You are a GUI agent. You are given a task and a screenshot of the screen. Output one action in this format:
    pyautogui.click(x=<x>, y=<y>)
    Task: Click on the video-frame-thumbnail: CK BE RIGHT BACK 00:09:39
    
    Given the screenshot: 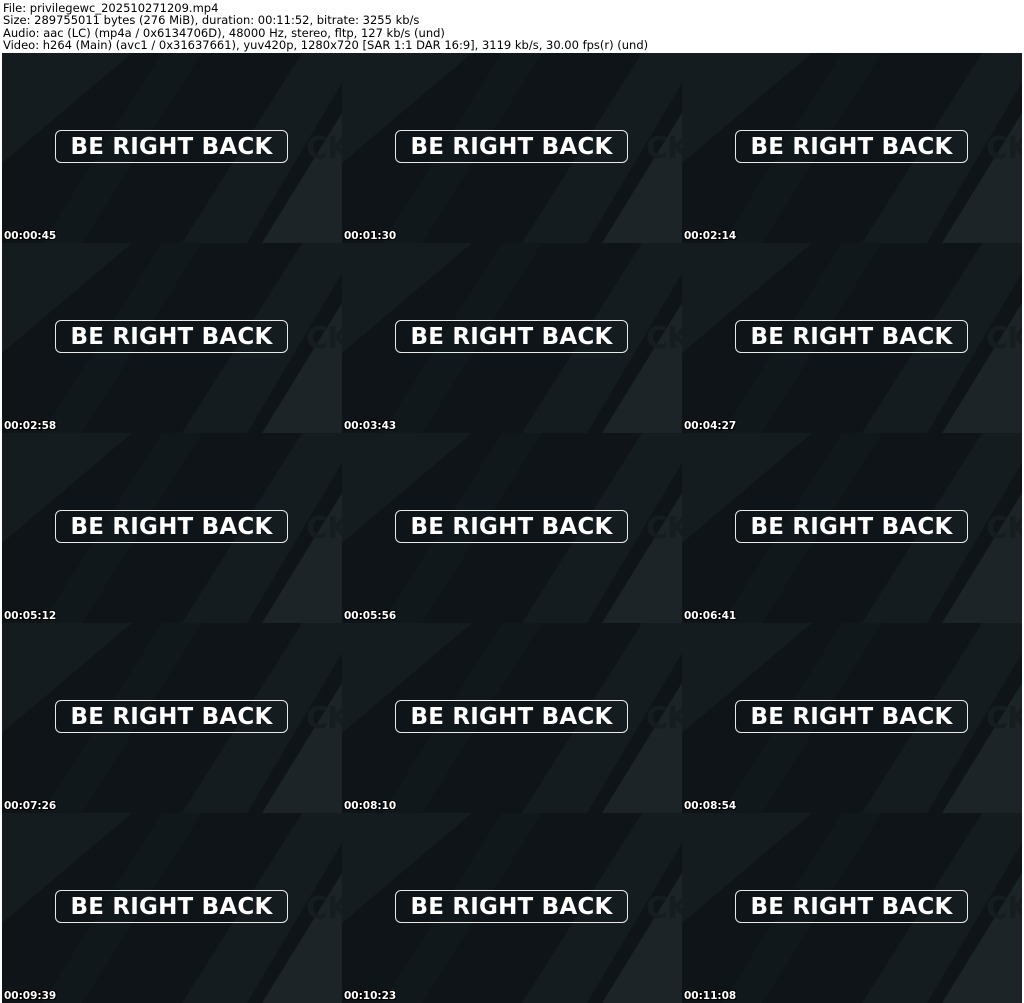 What is the action you would take?
    pyautogui.click(x=172, y=908)
    